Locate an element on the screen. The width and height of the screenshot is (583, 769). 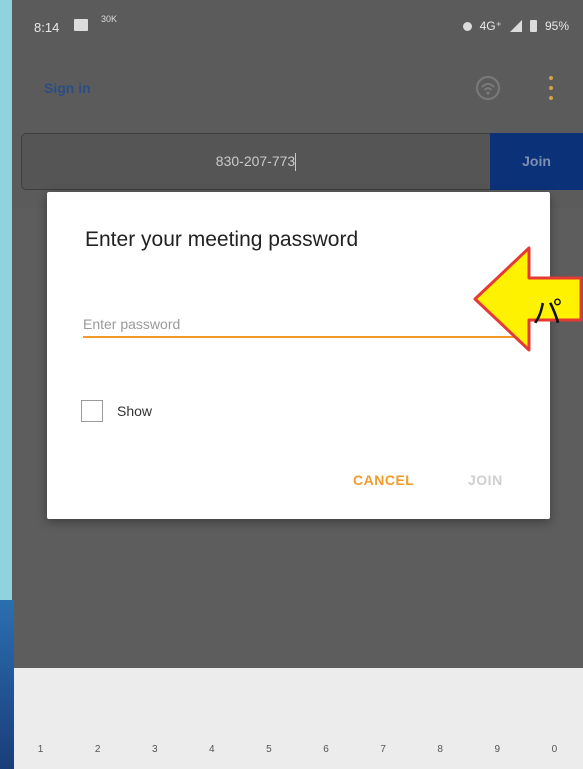
meeting-id-input: 830-207-773 is located at coordinates (255, 161).